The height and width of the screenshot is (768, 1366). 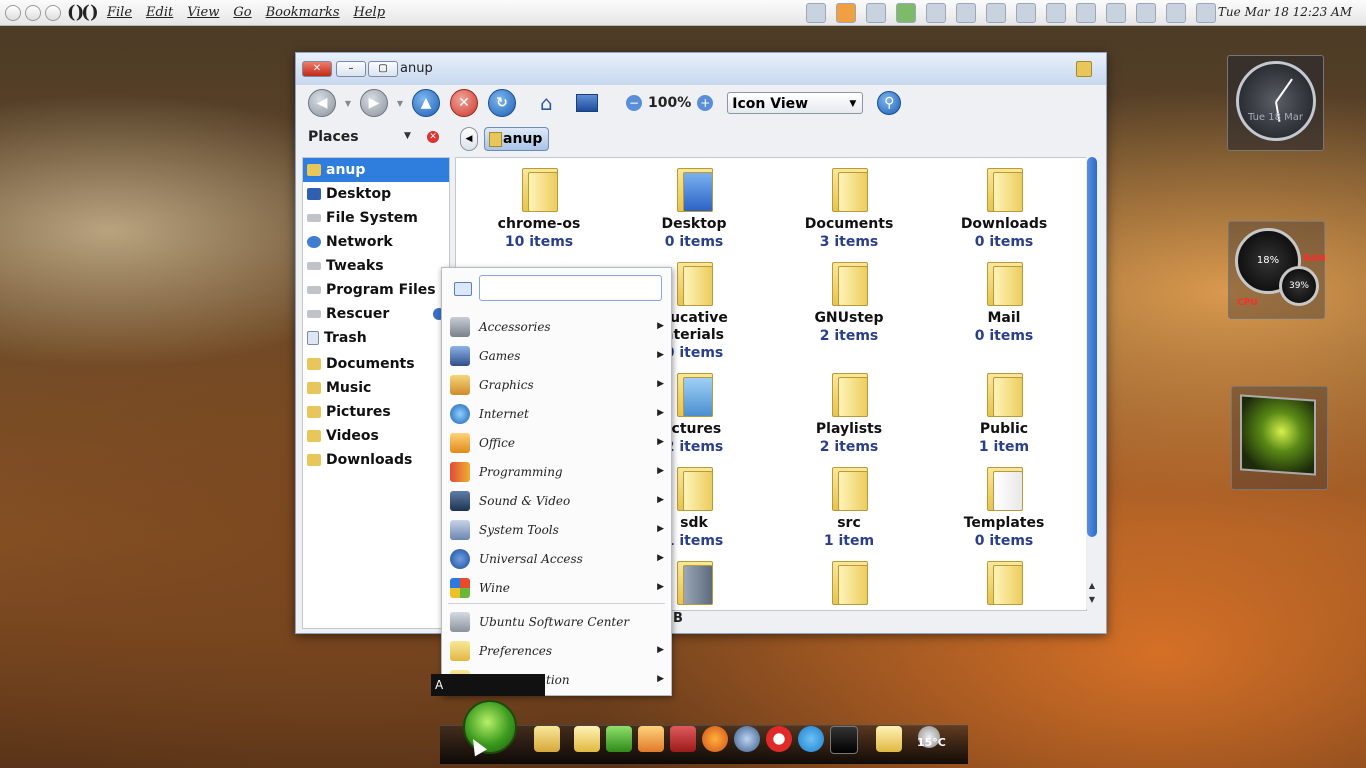 What do you see at coordinates (1004, 303) in the screenshot?
I see `file-item-mail: Mail 0 items` at bounding box center [1004, 303].